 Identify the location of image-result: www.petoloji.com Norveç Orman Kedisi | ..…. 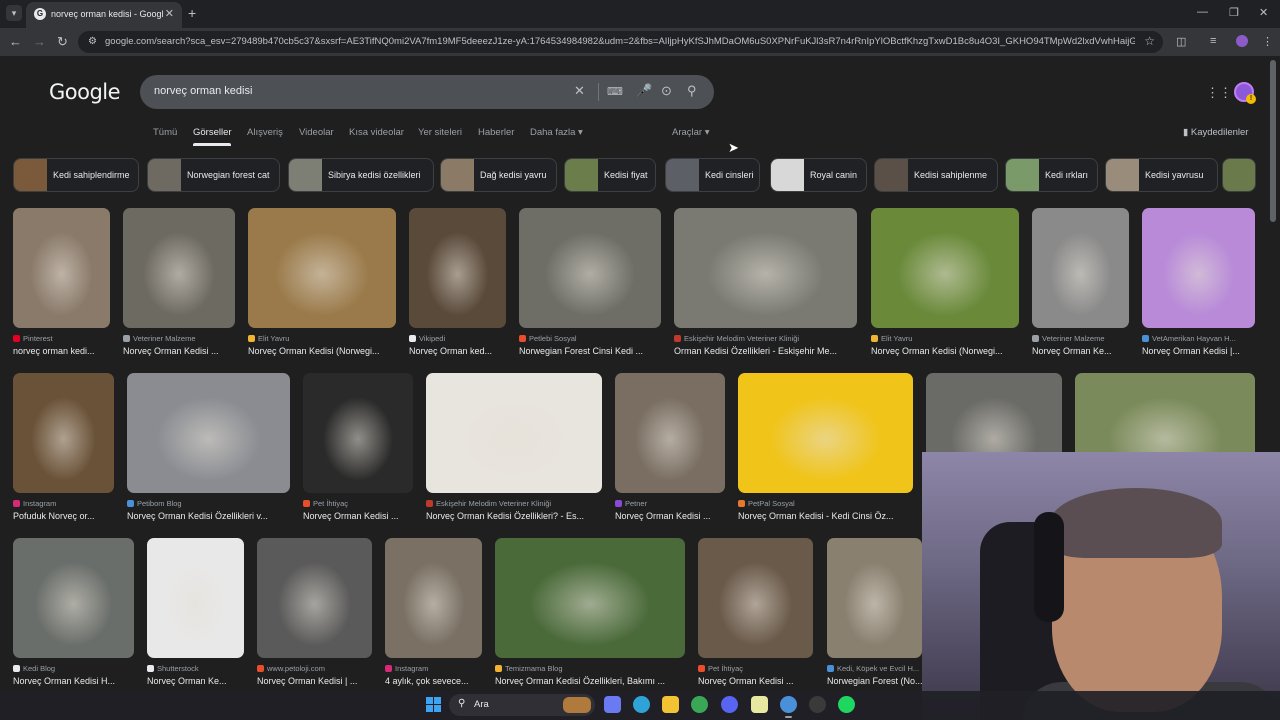
(314, 616).